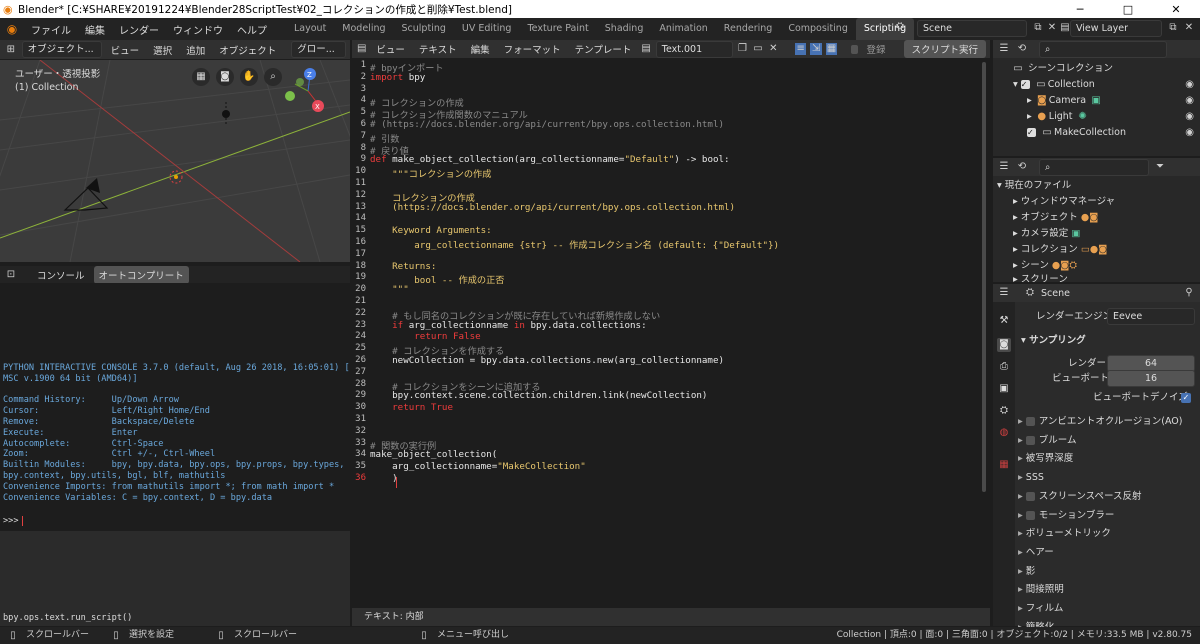  What do you see at coordinates (816, 49) in the screenshot?
I see `word-wrap-icon: ⇲` at bounding box center [816, 49].